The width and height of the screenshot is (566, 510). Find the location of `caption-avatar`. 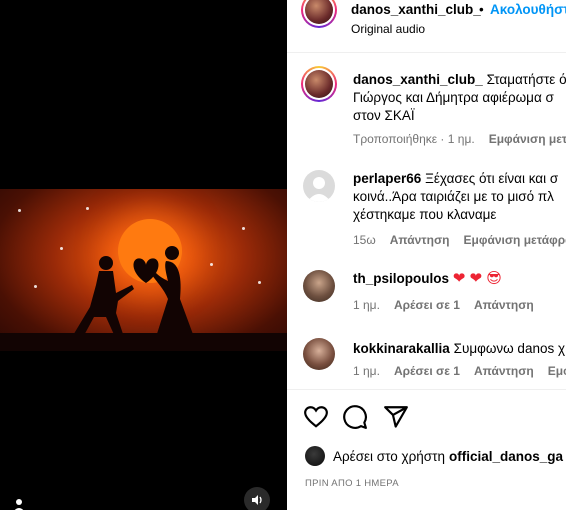

caption-avatar is located at coordinates (319, 84).